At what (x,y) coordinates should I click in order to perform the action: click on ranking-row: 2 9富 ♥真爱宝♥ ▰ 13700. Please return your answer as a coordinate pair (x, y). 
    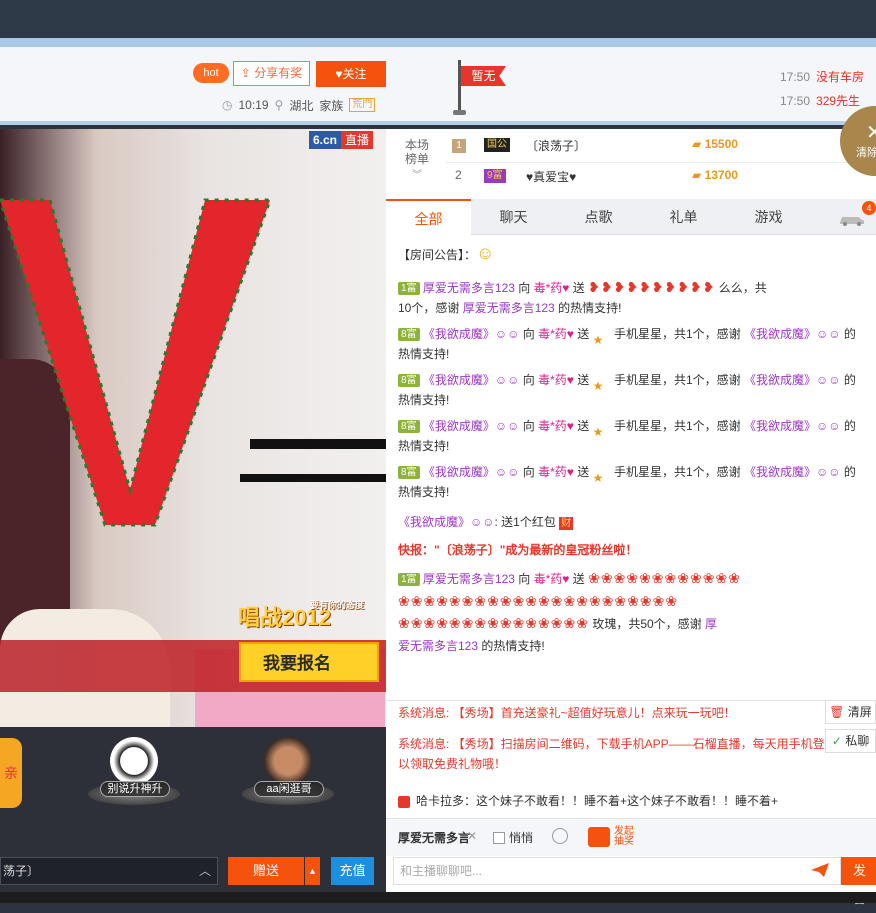
    Looking at the image, I should click on (661, 178).